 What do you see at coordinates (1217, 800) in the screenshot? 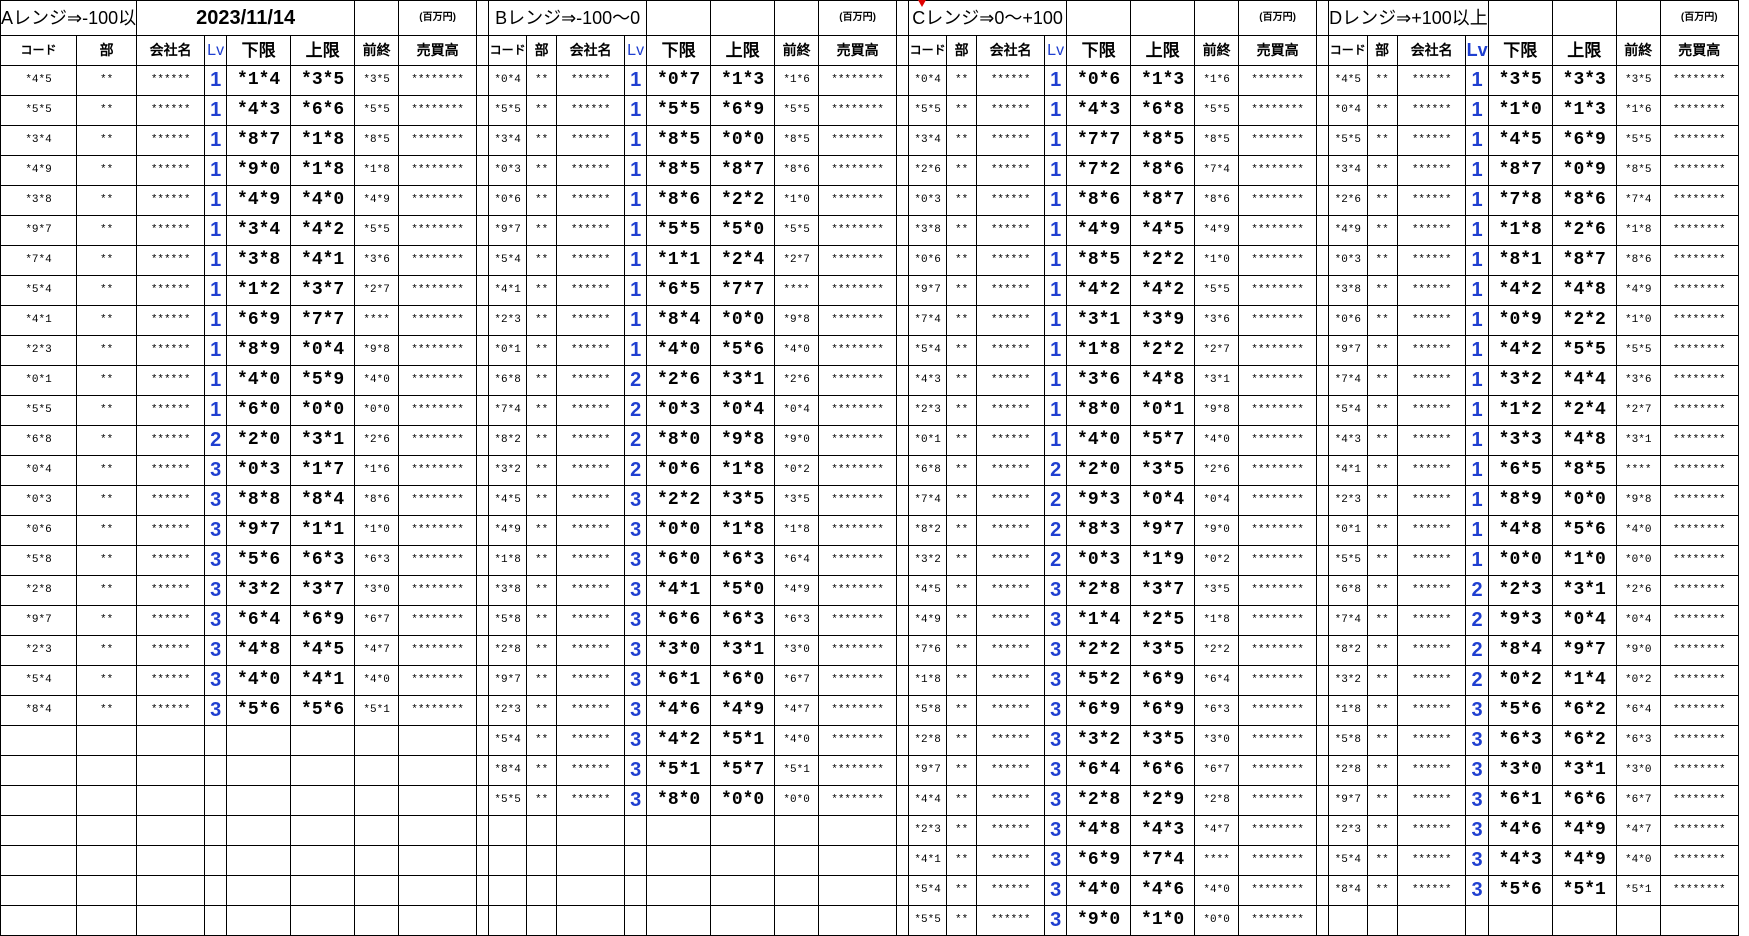
I see `cell-prev: *2*8` at bounding box center [1217, 800].